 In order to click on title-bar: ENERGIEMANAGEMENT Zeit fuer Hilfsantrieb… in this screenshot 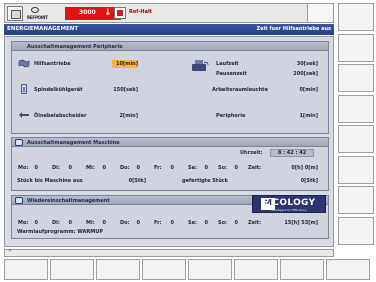, I will do `click(169, 29)`.